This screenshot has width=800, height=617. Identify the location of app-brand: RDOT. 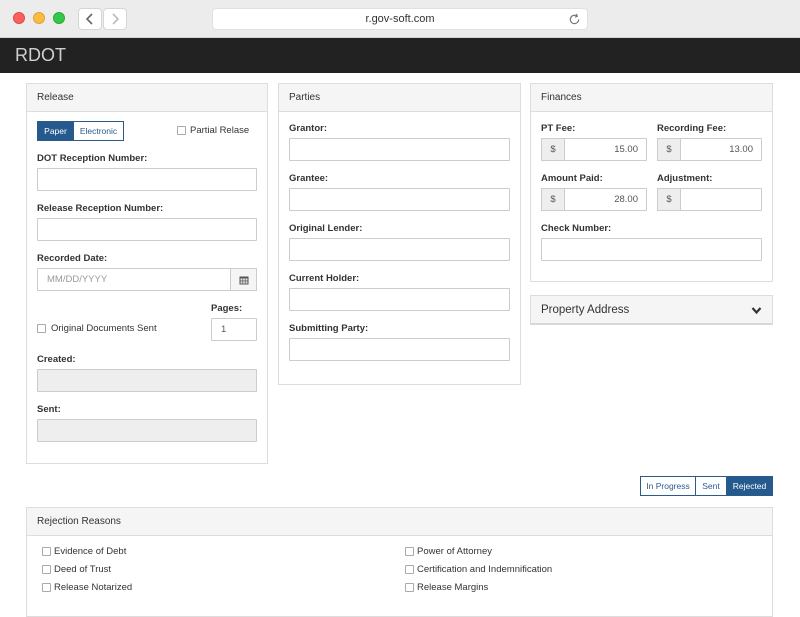
(40, 55).